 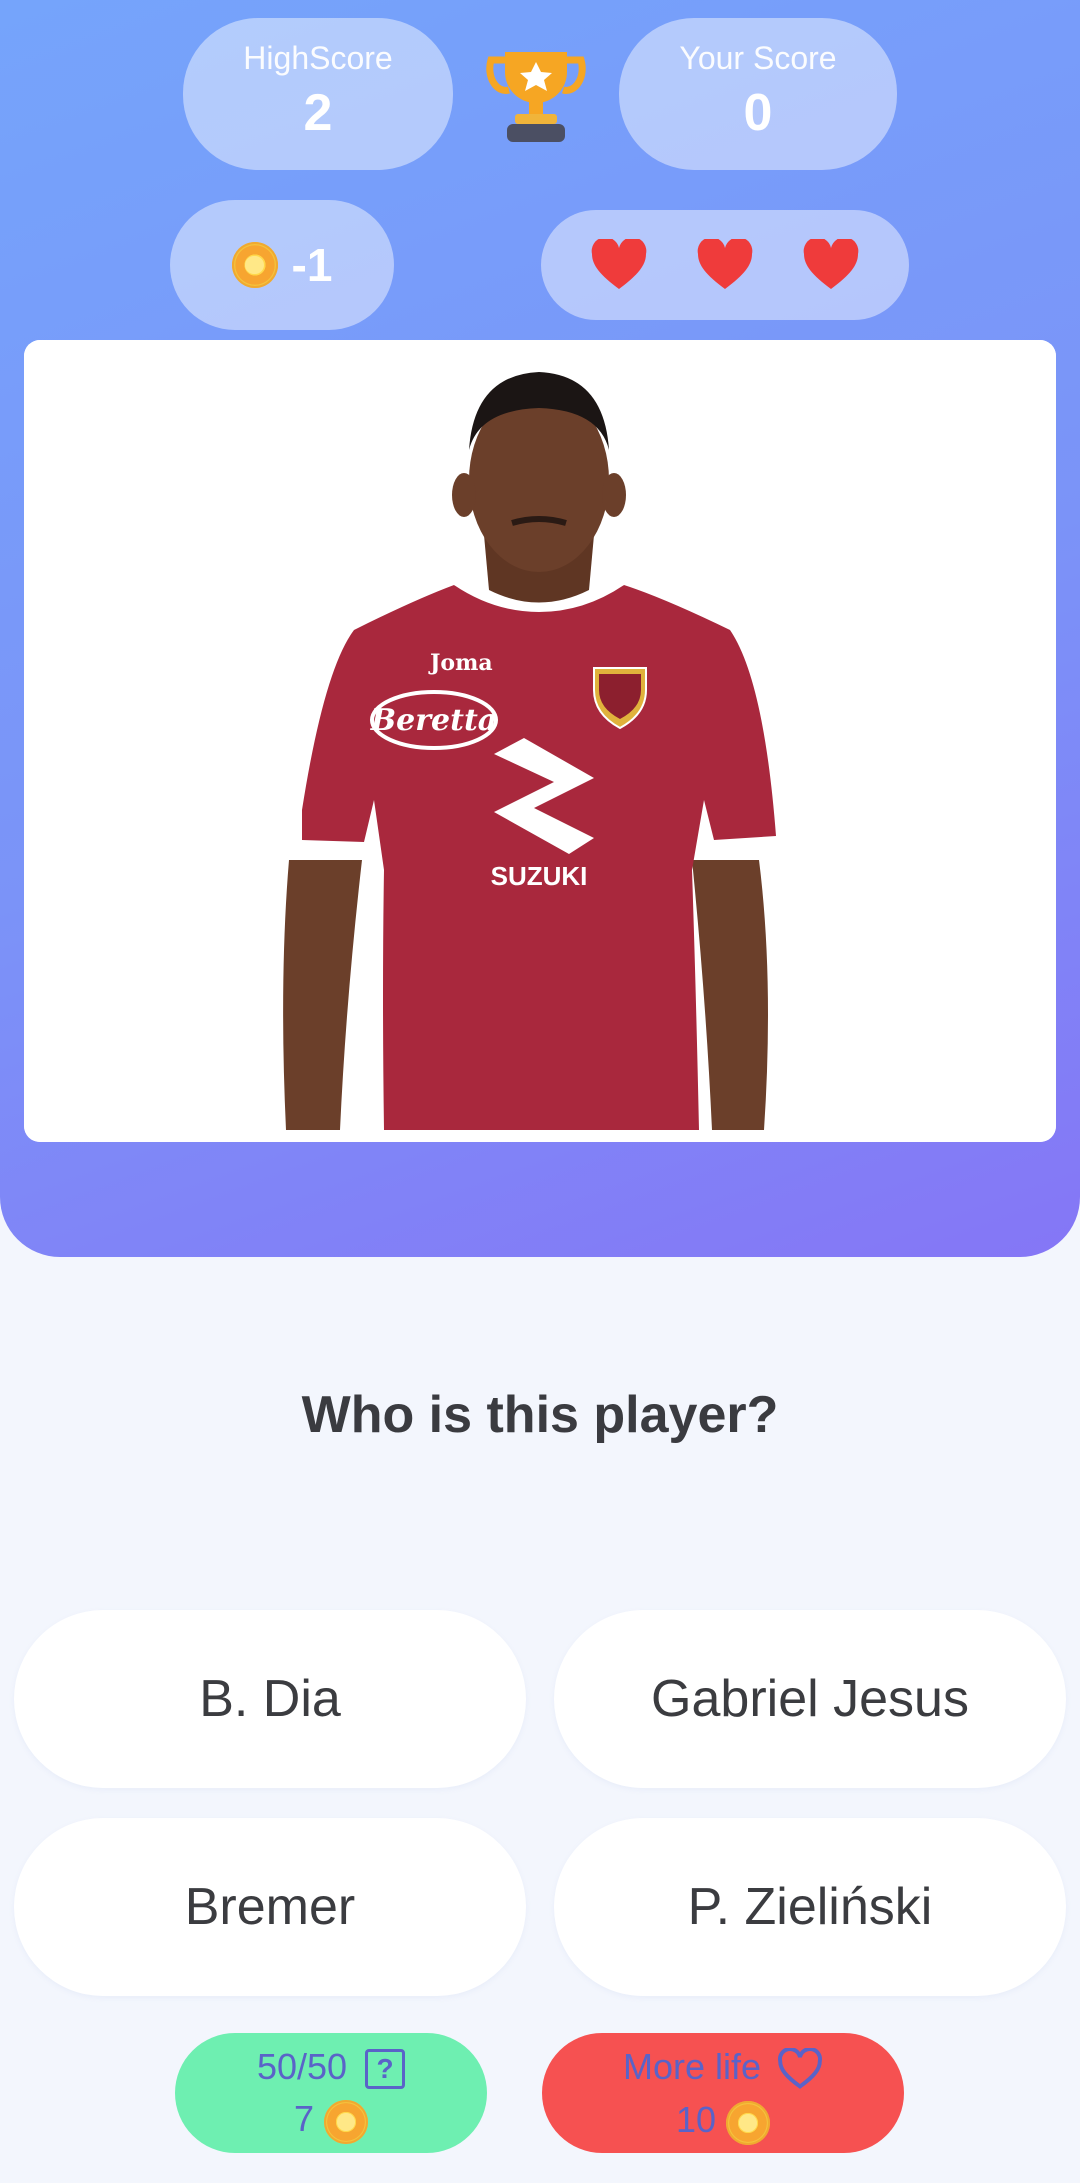 What do you see at coordinates (385, 2069) in the screenshot?
I see `question-box-icon: ?` at bounding box center [385, 2069].